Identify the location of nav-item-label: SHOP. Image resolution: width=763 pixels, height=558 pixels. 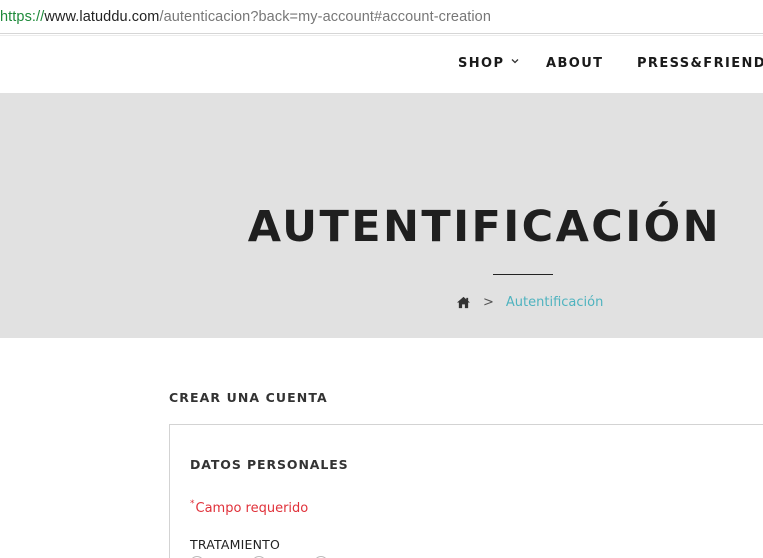
(481, 63).